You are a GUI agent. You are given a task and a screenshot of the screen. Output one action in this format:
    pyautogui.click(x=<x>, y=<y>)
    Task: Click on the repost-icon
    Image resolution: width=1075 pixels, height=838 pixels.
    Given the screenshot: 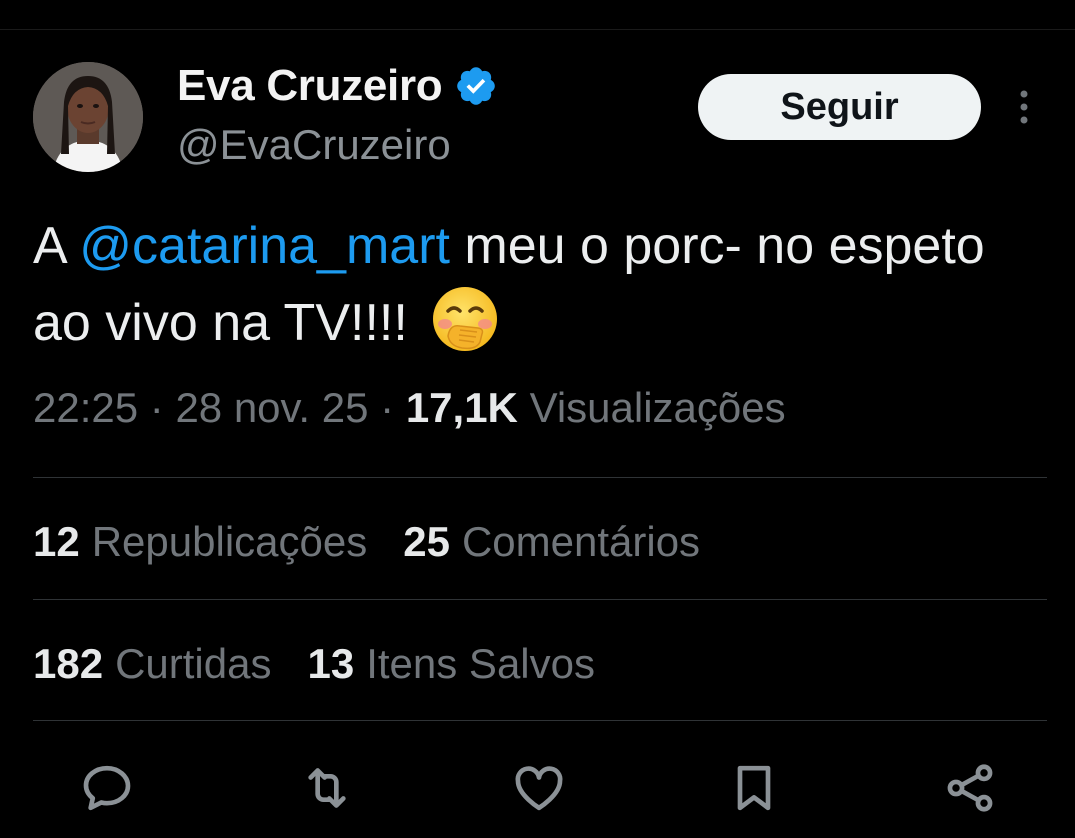 What is the action you would take?
    pyautogui.click(x=327, y=788)
    